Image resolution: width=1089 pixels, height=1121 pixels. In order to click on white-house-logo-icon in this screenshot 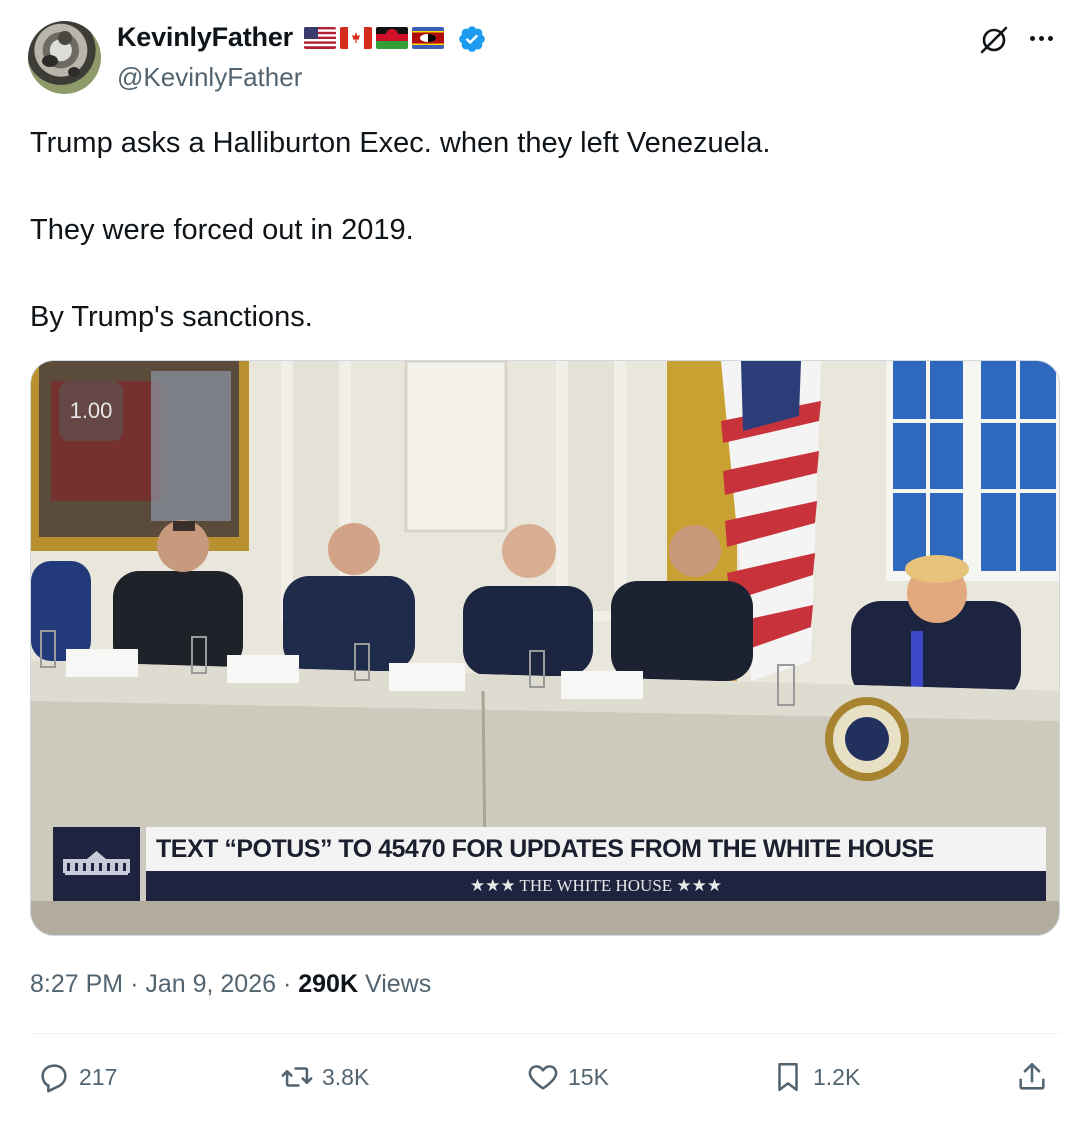, I will do `click(96, 864)`.